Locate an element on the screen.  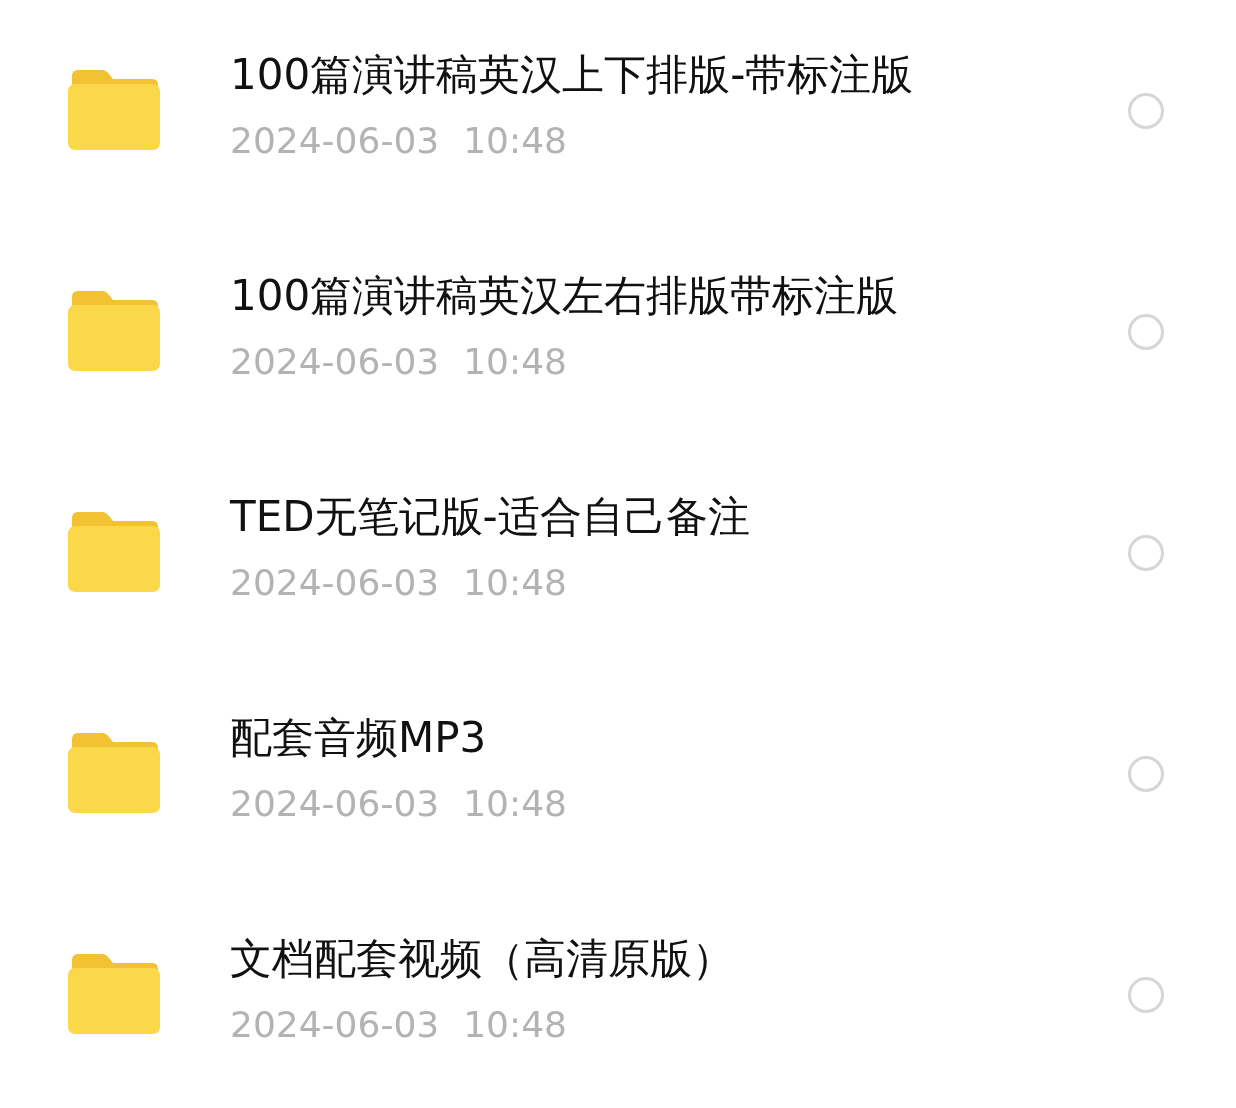
folder-name: 配套音频MP3 is located at coordinates (359, 737).